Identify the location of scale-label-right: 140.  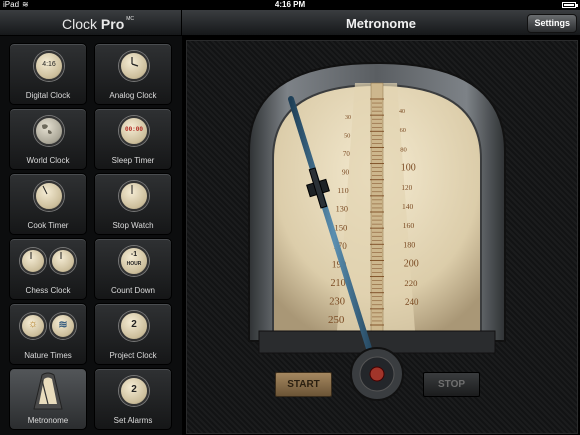
(408, 206).